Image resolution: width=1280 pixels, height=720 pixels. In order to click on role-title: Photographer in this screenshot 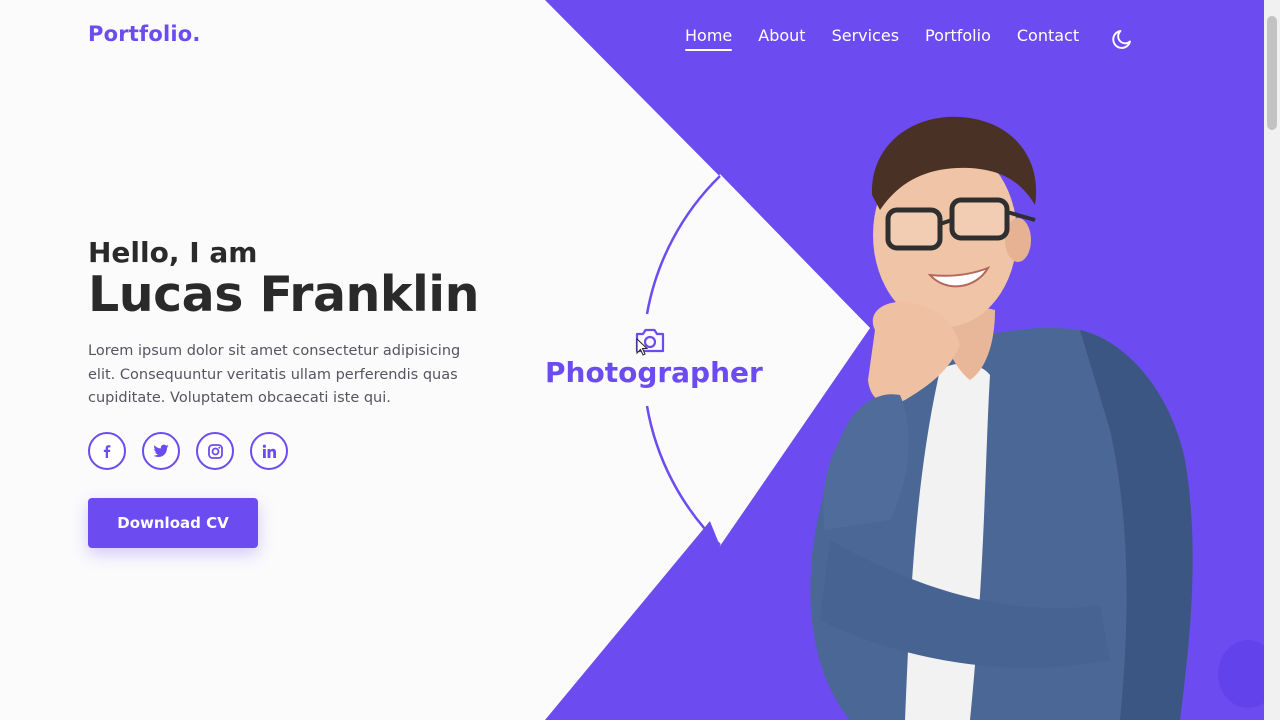, I will do `click(654, 372)`.